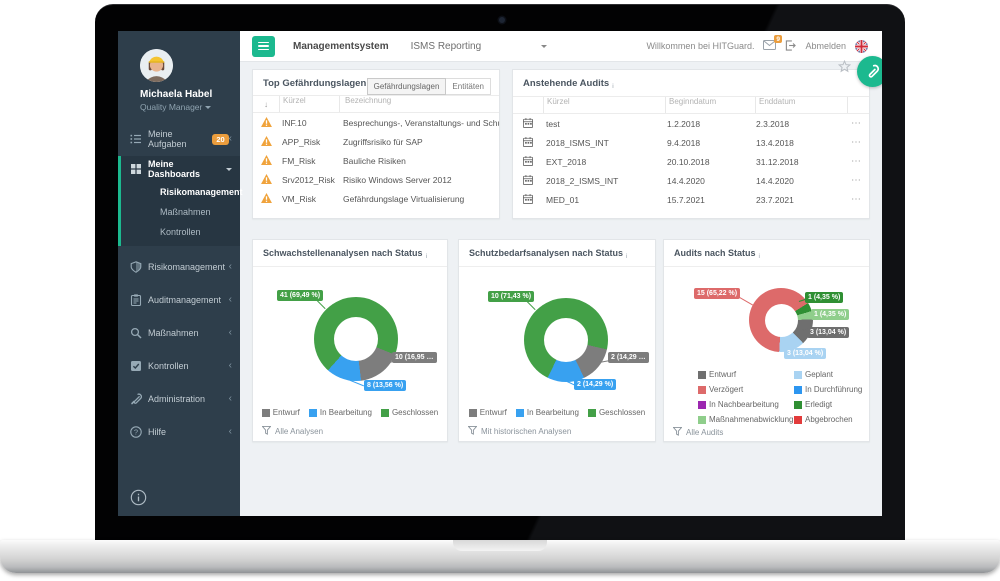 The width and height of the screenshot is (1000, 581). What do you see at coordinates (697, 432) in the screenshot?
I see `chart-filter: Alle Audits` at bounding box center [697, 432].